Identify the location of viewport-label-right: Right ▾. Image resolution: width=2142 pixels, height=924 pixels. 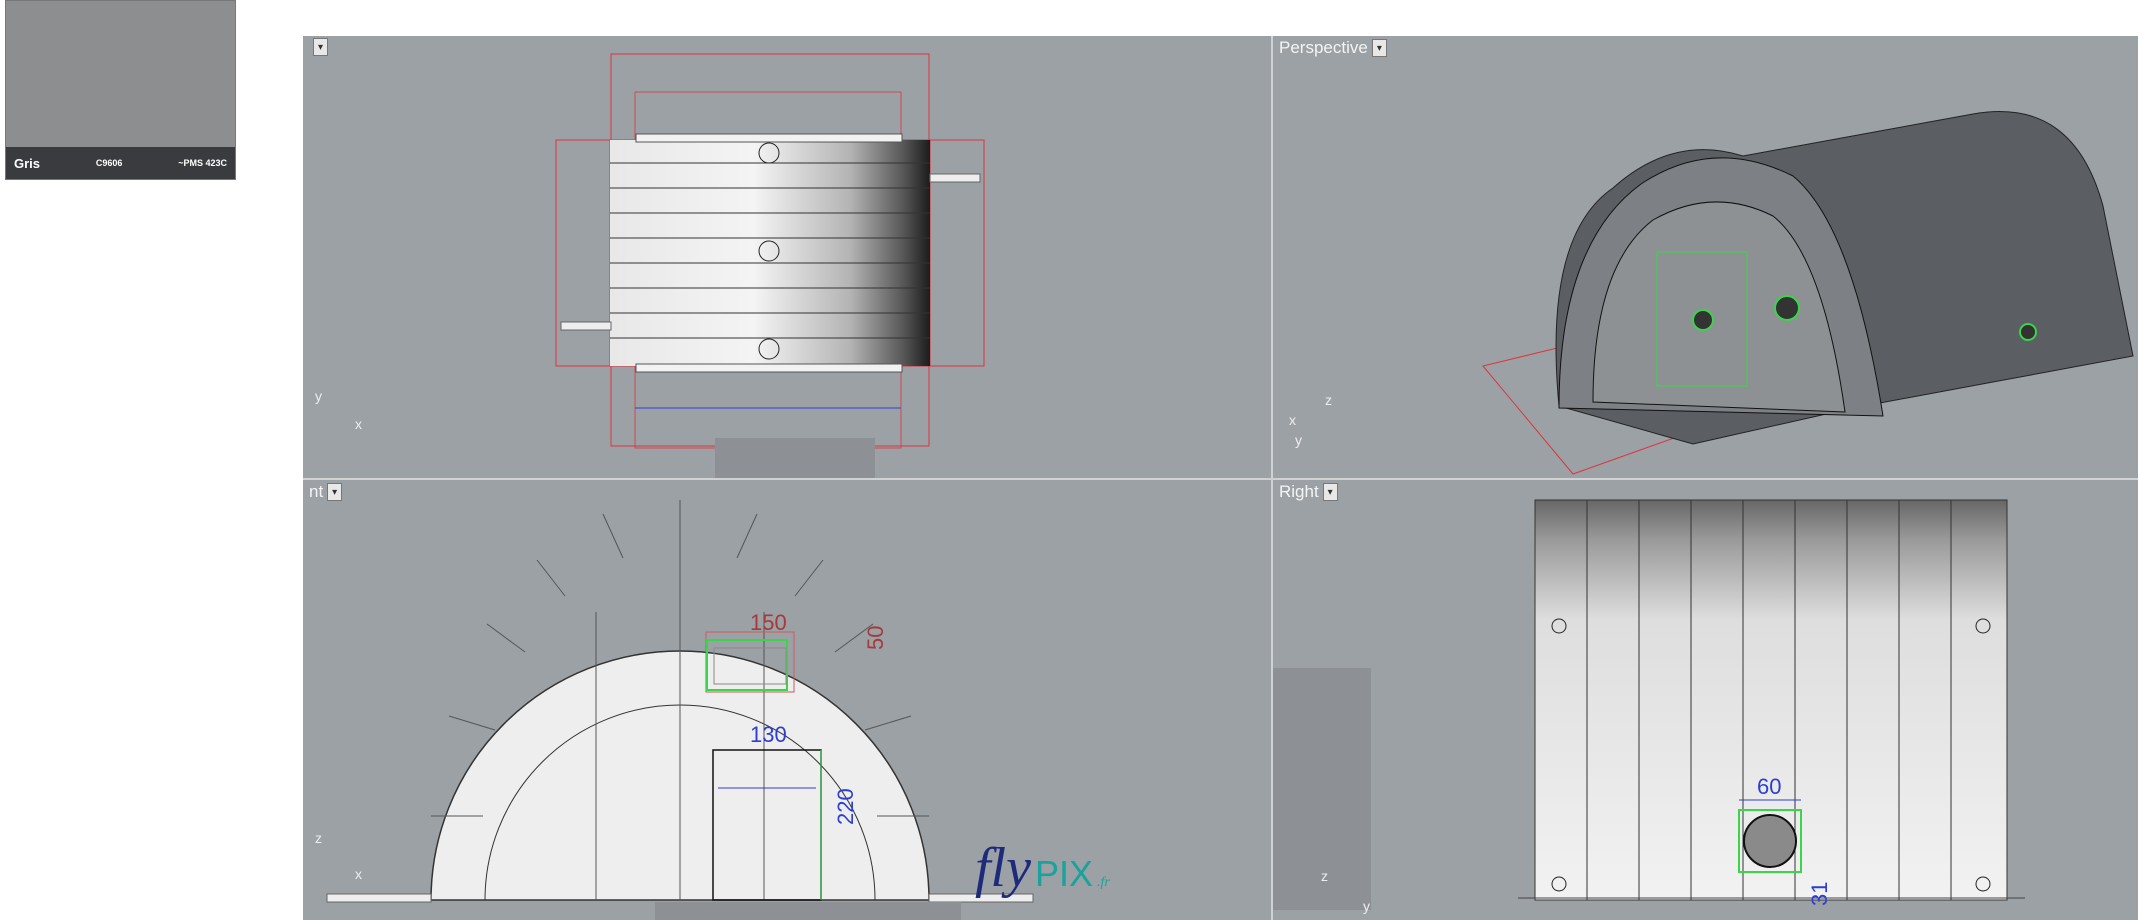
(1308, 492).